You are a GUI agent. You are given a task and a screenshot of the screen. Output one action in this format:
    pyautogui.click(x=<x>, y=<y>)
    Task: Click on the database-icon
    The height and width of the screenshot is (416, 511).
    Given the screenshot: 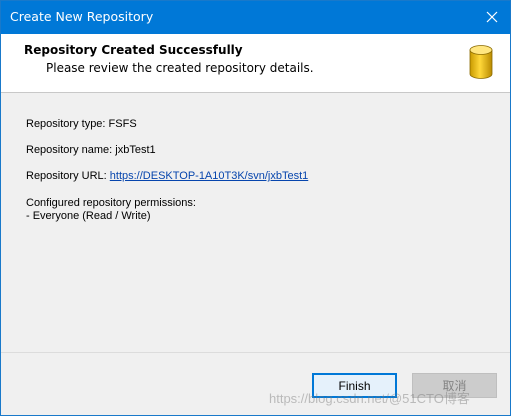 What is the action you would take?
    pyautogui.click(x=481, y=62)
    